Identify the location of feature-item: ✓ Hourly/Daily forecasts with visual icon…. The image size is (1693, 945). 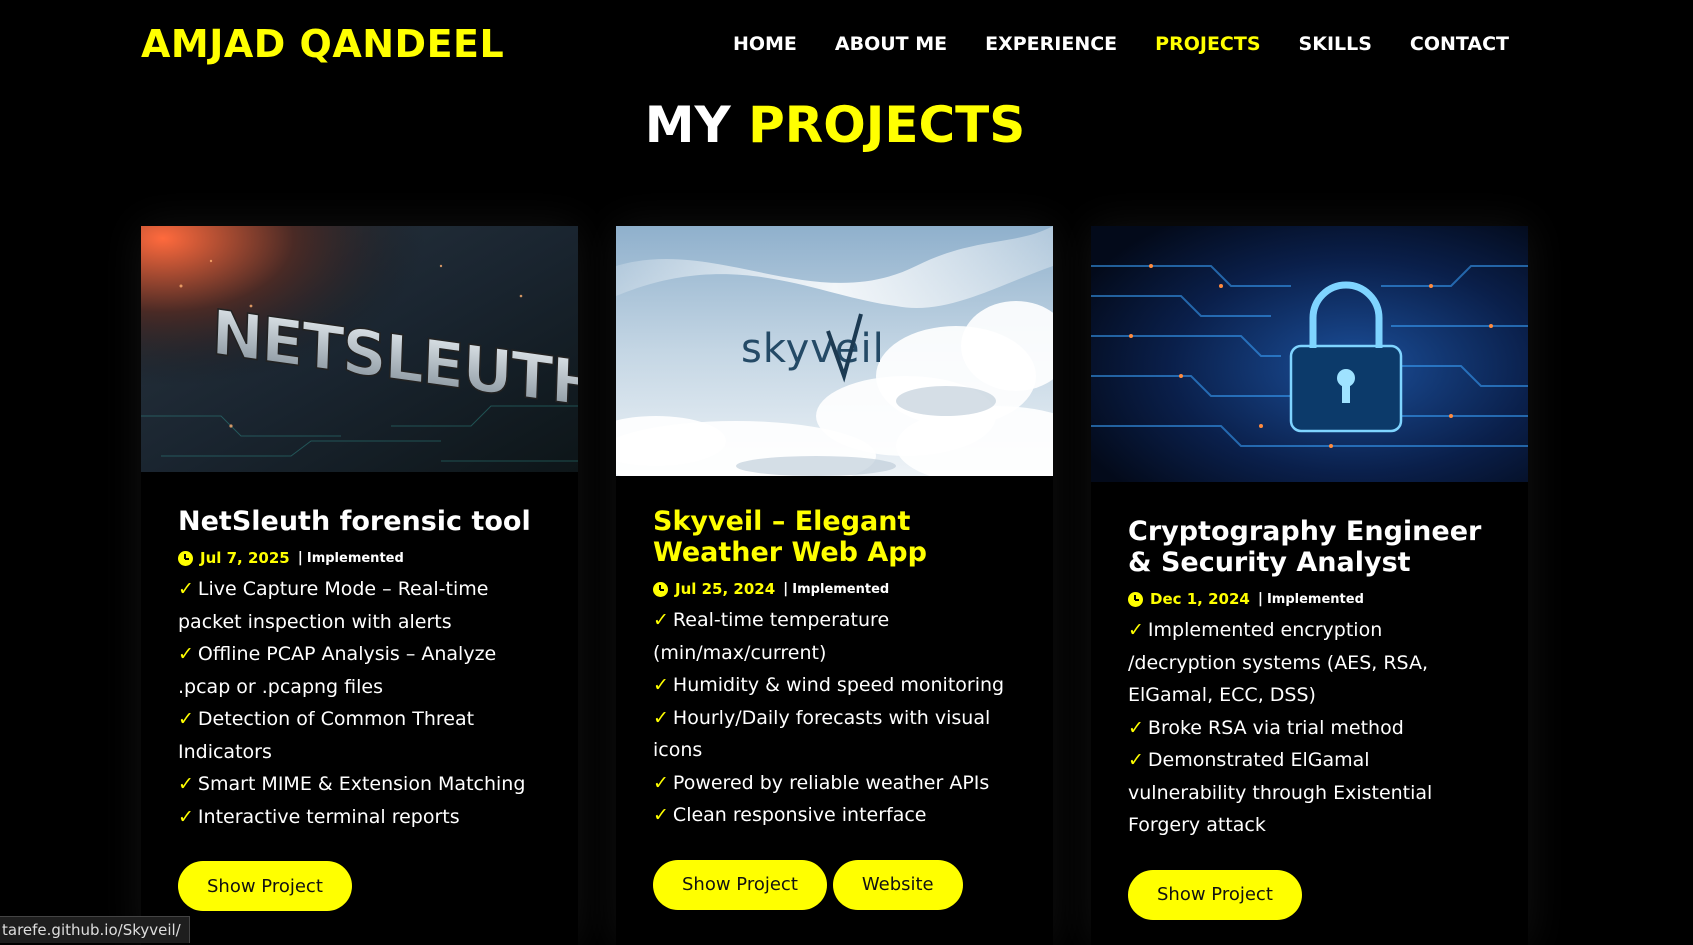
(822, 734).